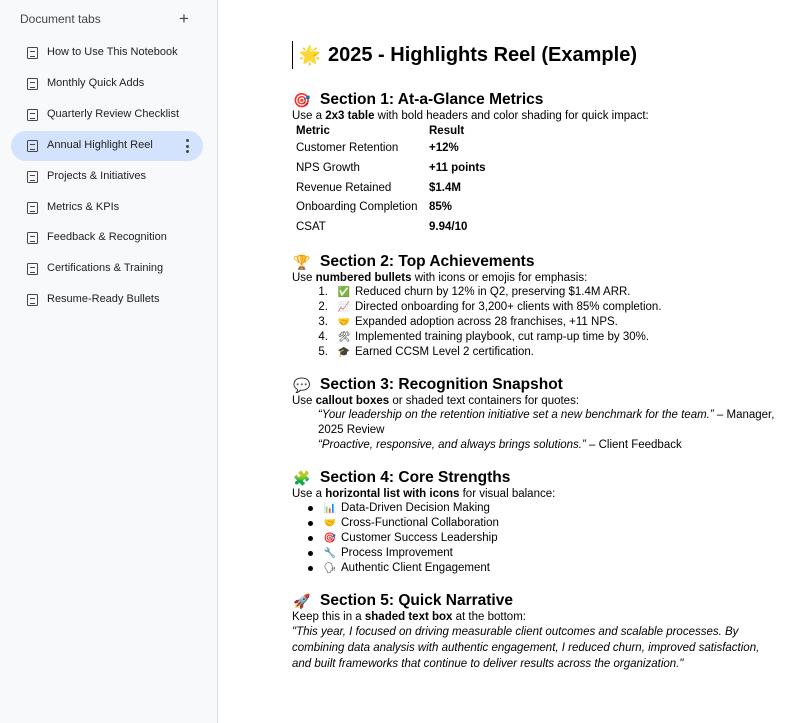  I want to click on list-item-text: Data-Driven Decision Making, so click(415, 508).